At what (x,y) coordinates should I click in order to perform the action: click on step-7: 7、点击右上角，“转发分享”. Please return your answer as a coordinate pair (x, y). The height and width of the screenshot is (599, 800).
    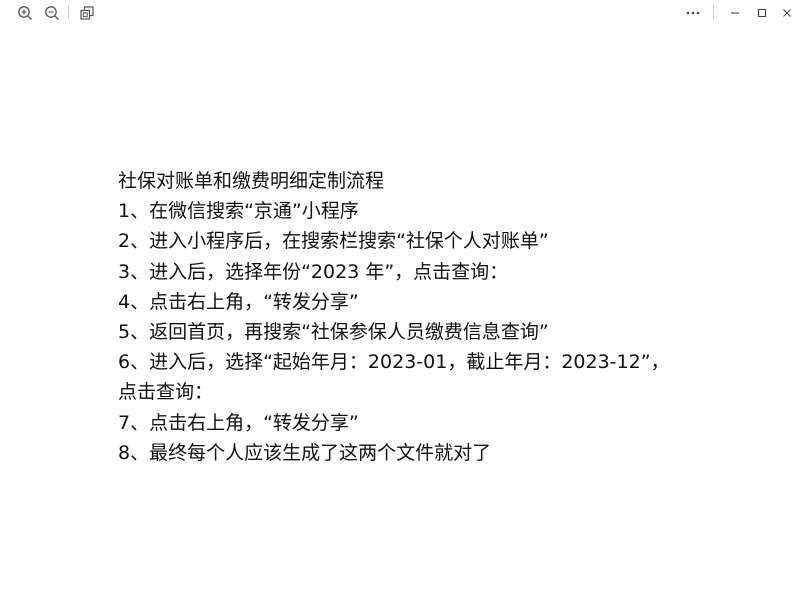
    Looking at the image, I should click on (238, 422).